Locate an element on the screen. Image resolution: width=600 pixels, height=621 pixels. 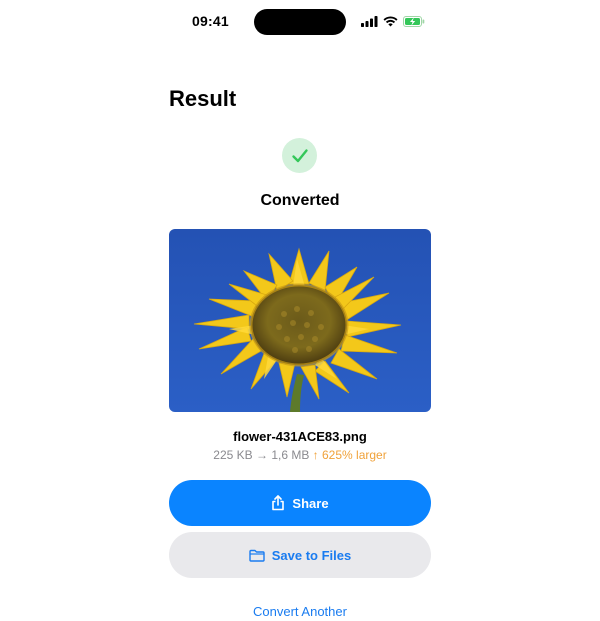
share-icon is located at coordinates (278, 503).